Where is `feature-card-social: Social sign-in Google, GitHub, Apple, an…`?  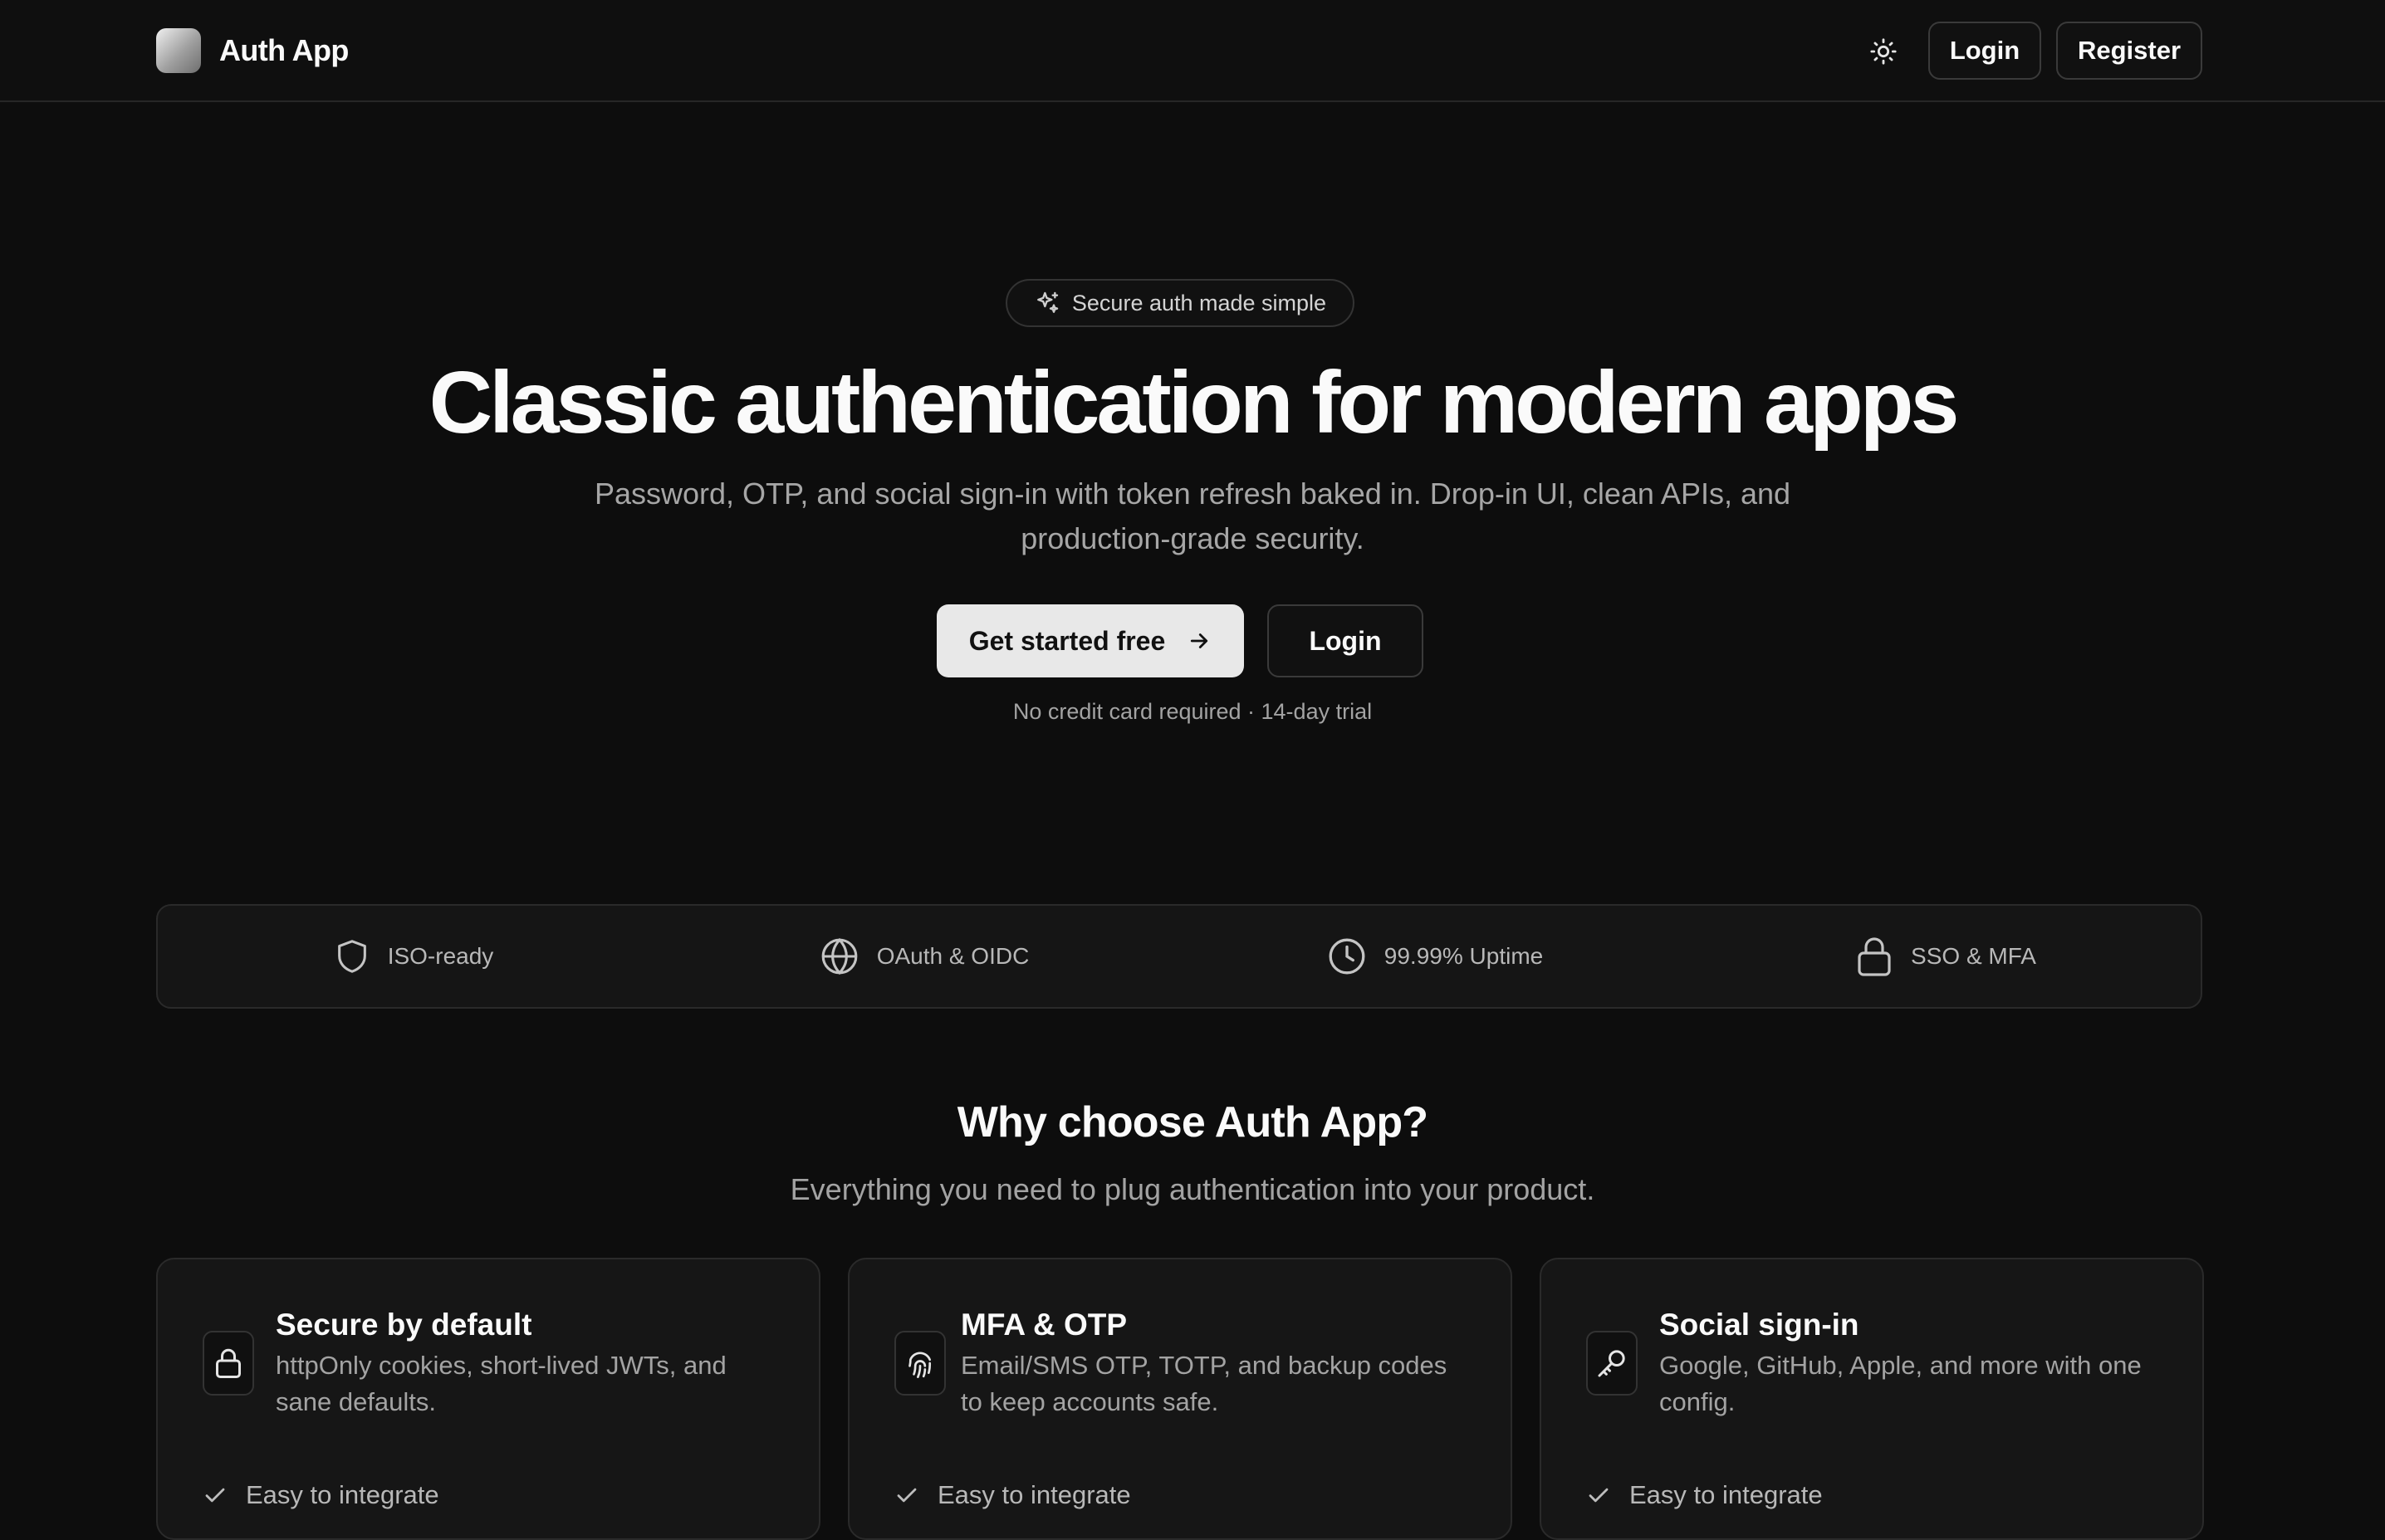
feature-card-social: Social sign-in Google, GitHub, Apple, an… is located at coordinates (1872, 1399).